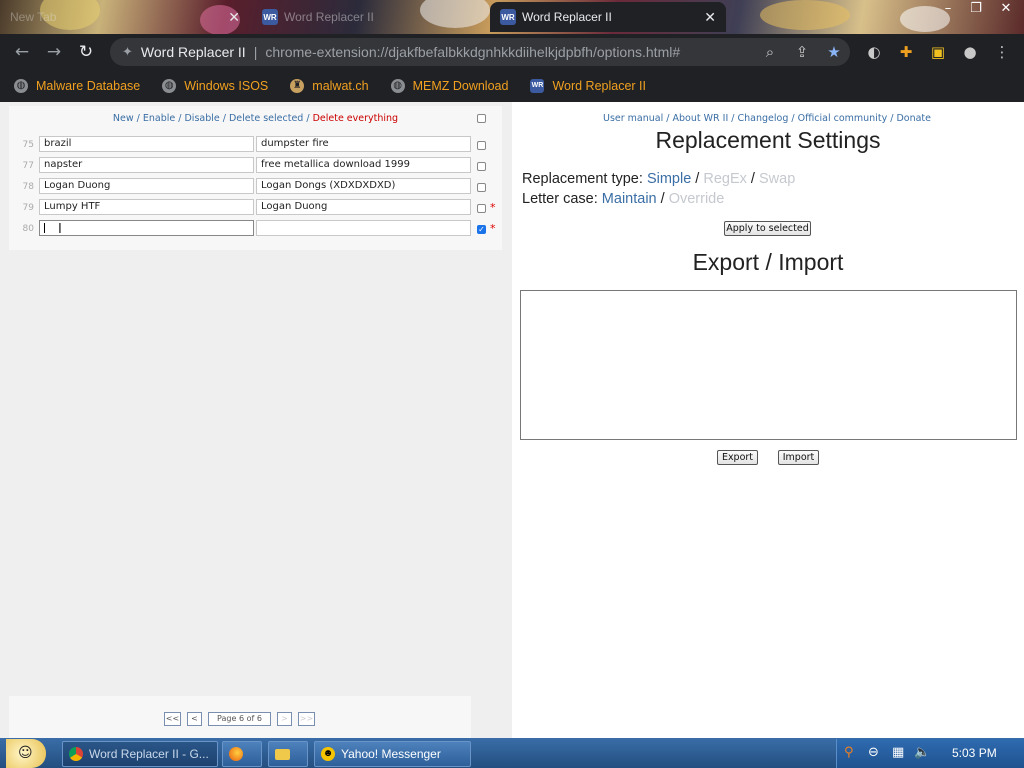  Describe the element at coordinates (974, 753) in the screenshot. I see `clock: 5:03 PM` at that location.